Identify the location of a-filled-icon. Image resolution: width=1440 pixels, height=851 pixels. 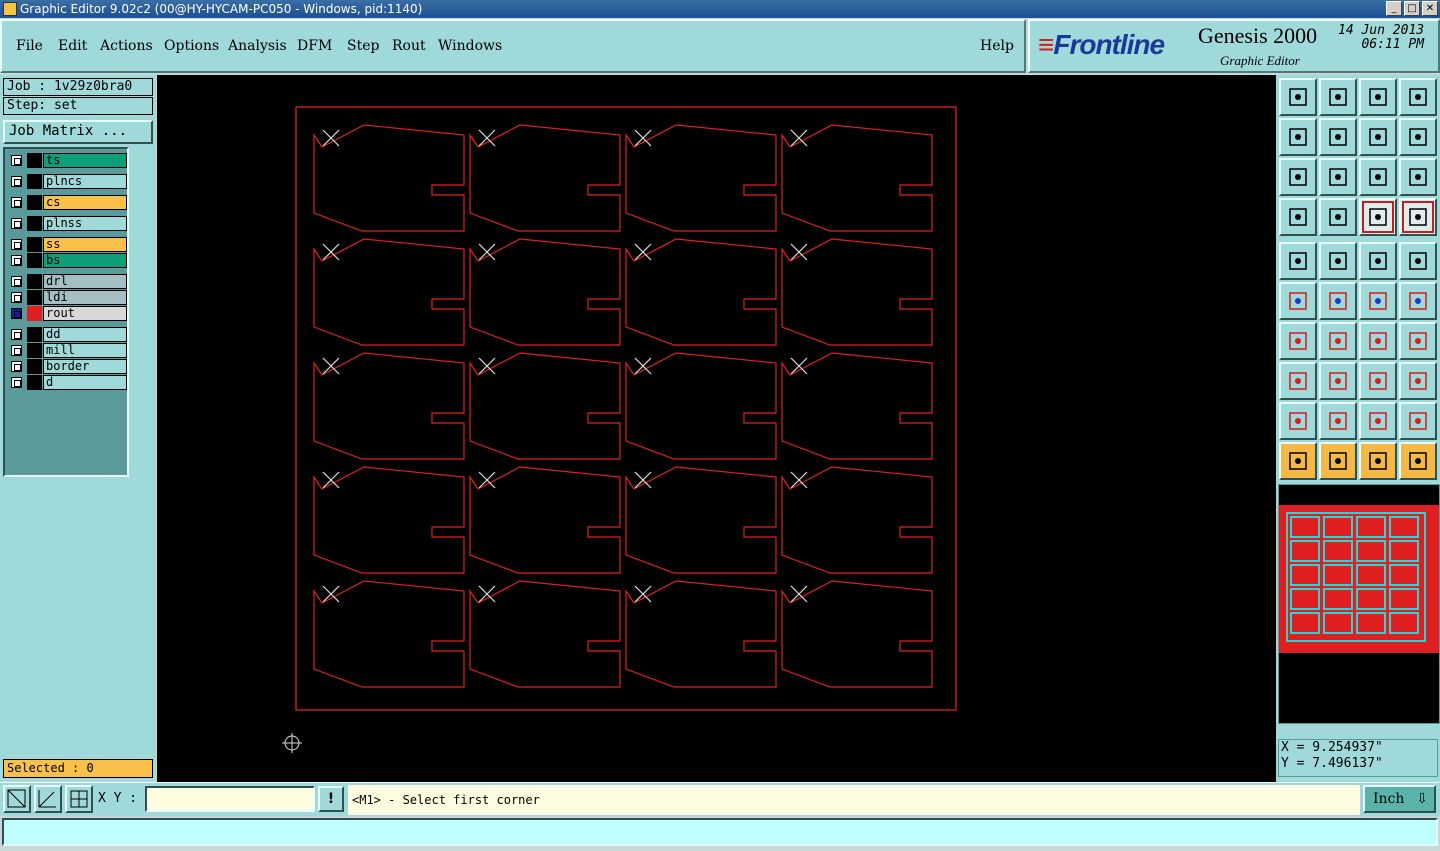
(1378, 421).